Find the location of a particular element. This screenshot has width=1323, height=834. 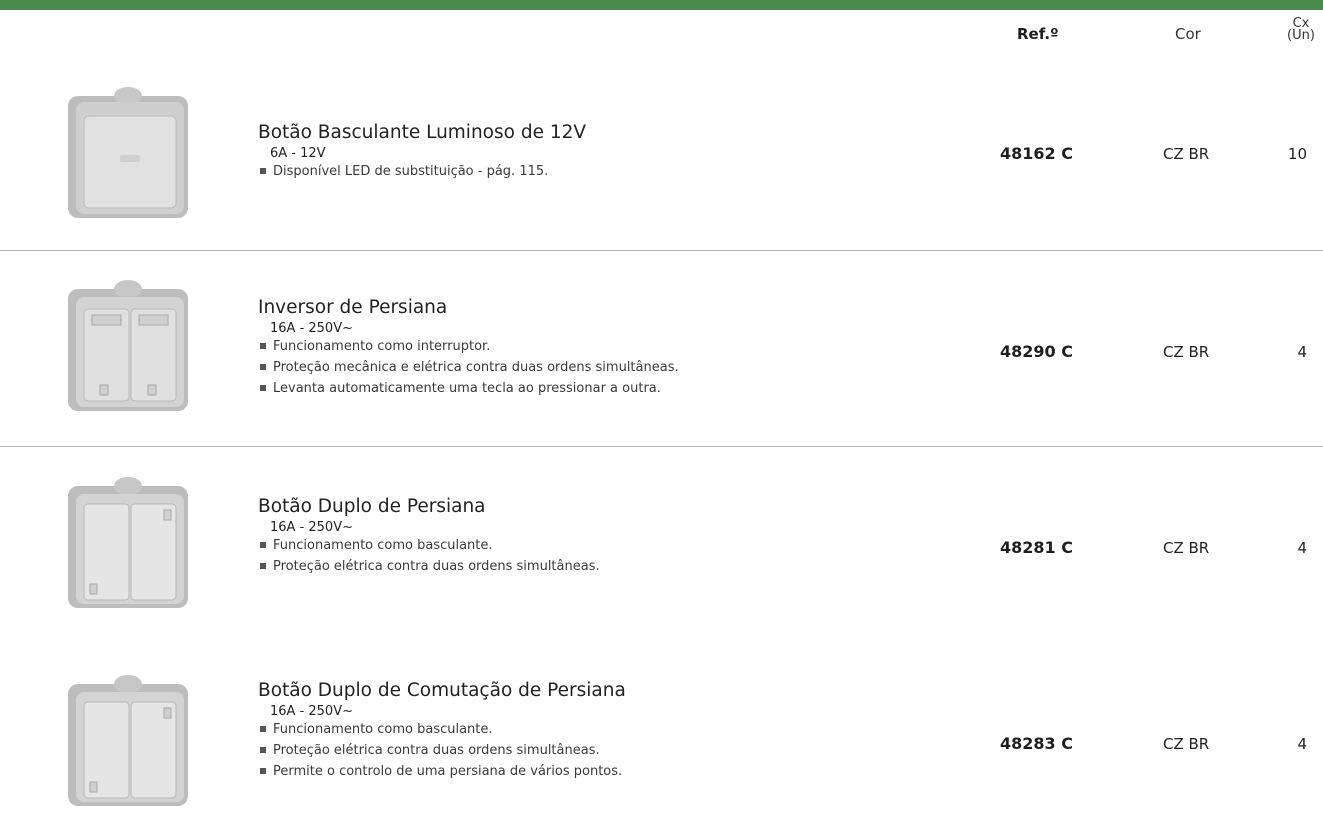

feature-item: Funcionamento como interruptor. is located at coordinates (469, 346).